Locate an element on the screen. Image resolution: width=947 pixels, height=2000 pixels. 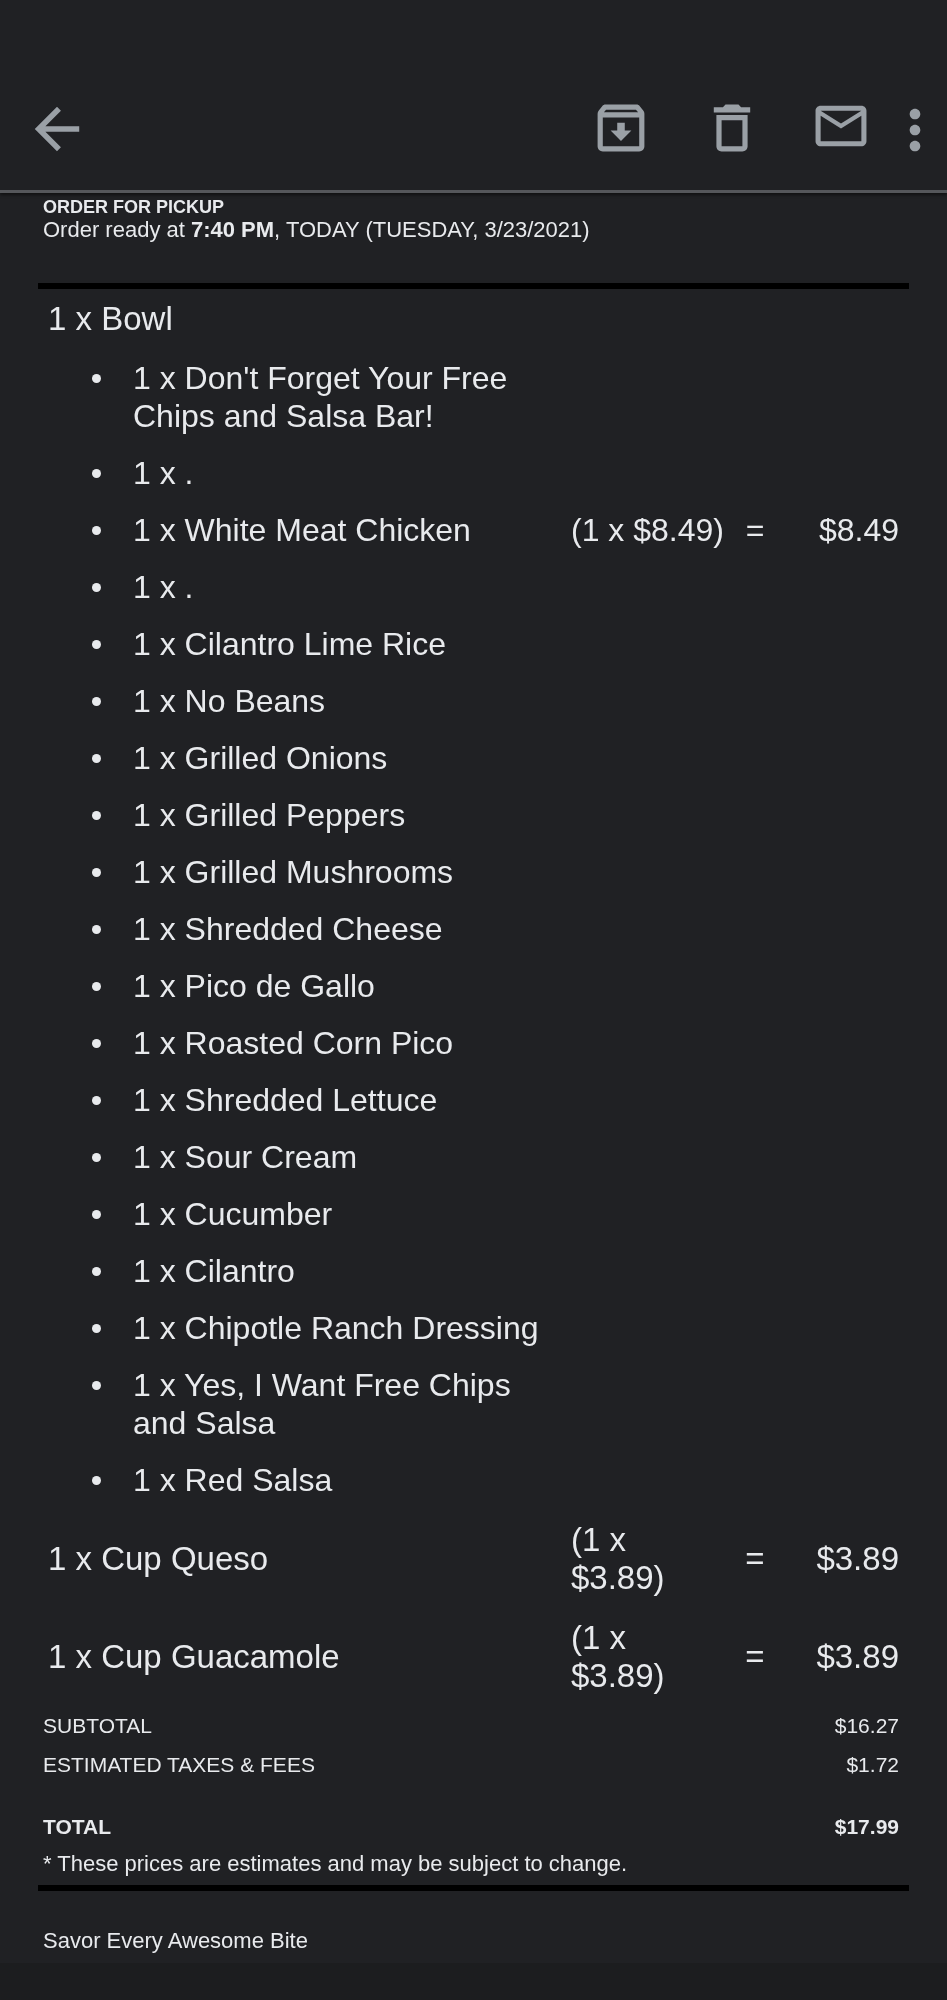
option-name: 1 x White Meat Chicken is located at coordinates (302, 530).